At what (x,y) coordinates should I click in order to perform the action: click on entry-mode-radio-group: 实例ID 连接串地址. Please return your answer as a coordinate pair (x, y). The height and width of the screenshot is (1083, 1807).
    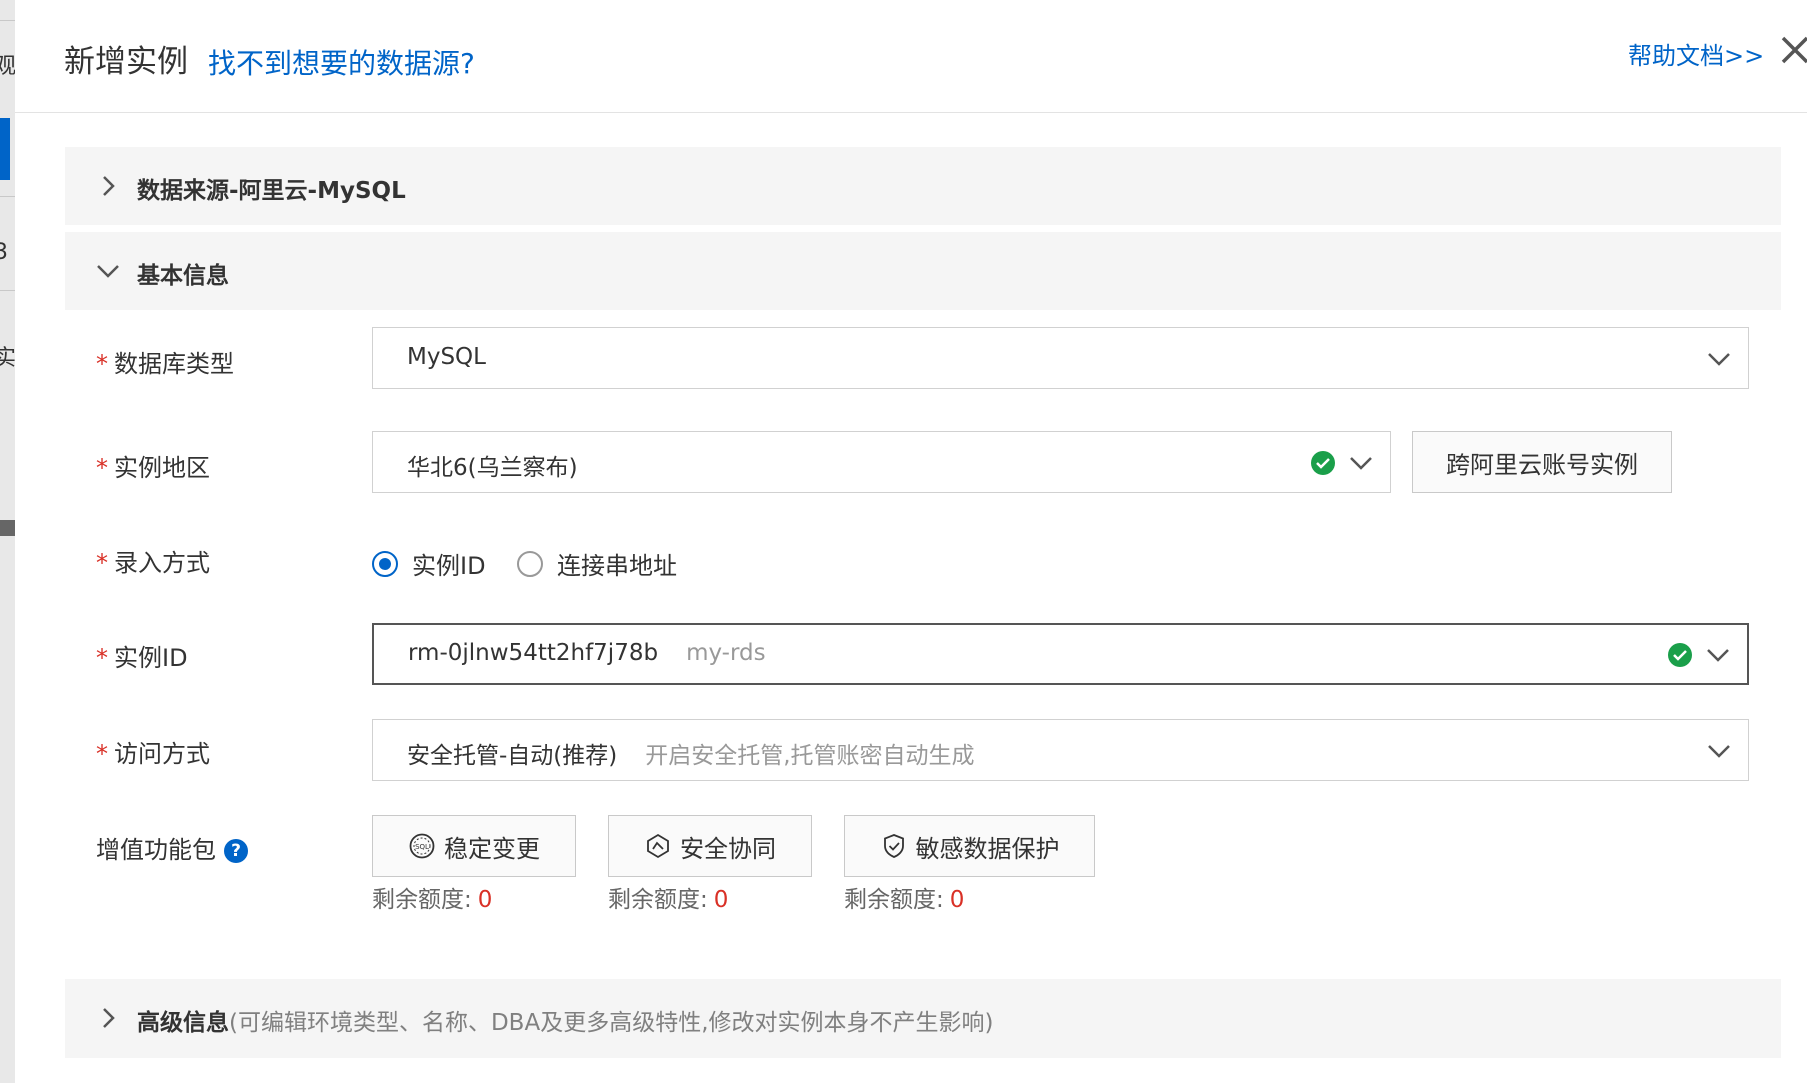
    Looking at the image, I should click on (672, 563).